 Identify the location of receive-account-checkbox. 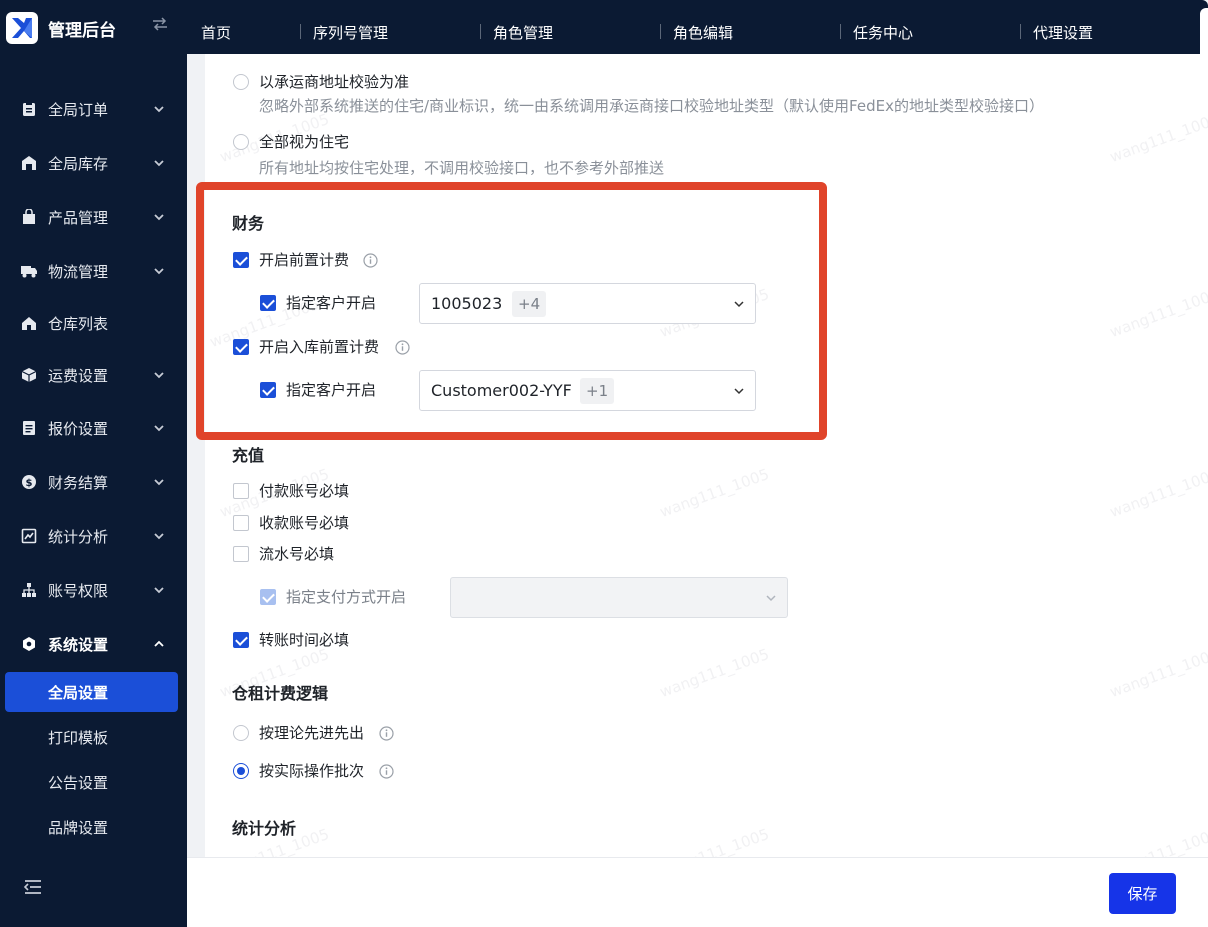
(241, 523).